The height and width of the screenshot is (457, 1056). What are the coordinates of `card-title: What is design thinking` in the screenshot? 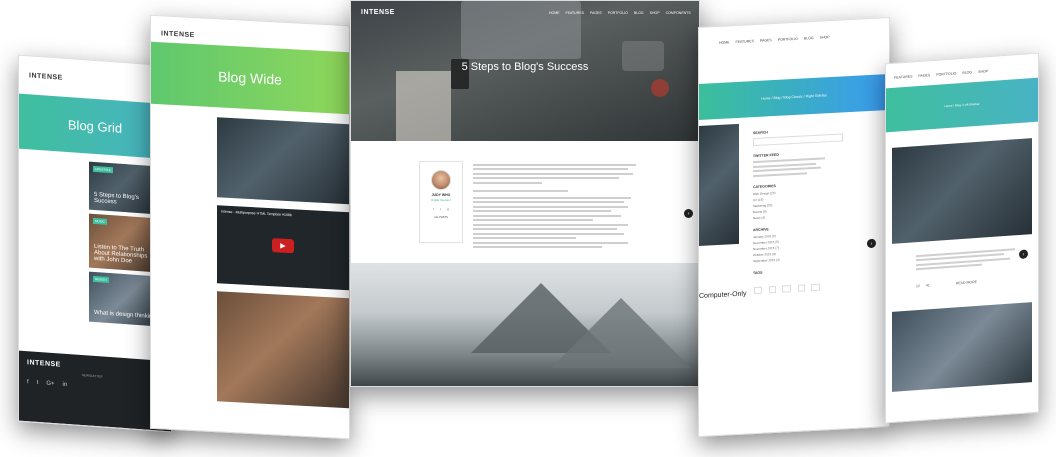 It's located at (125, 315).